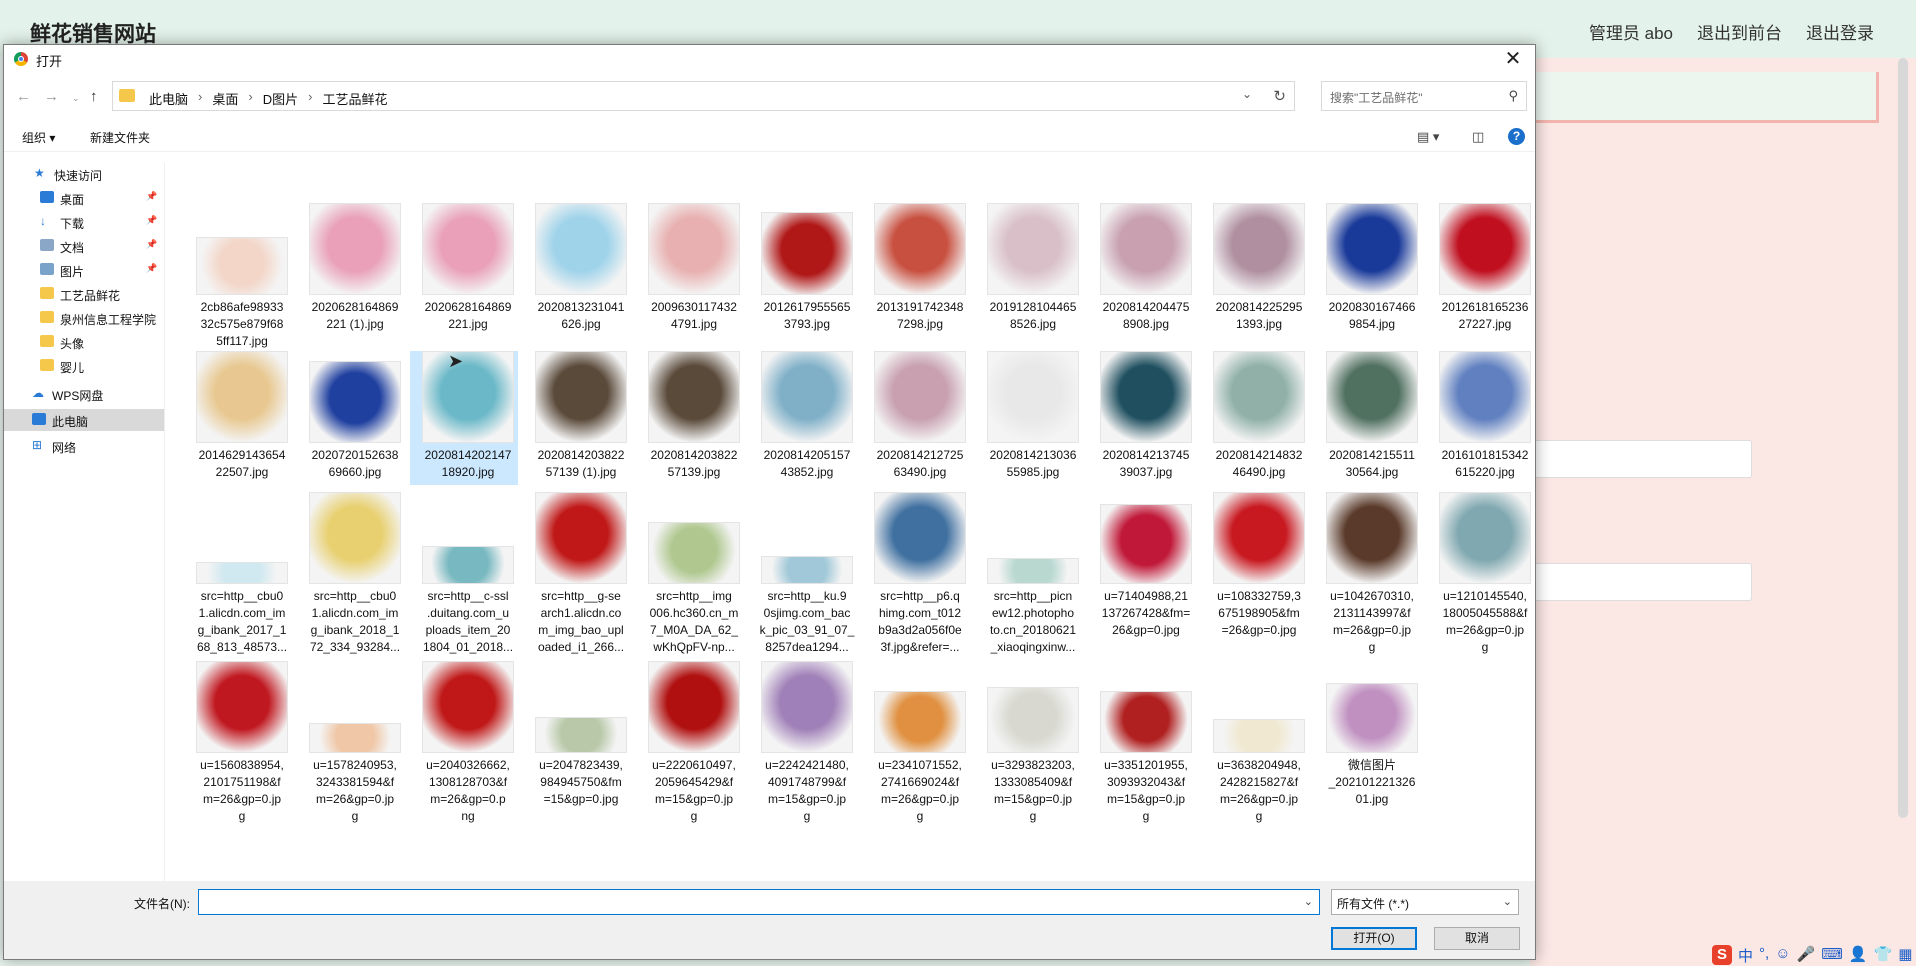  What do you see at coordinates (1368, 576) in the screenshot?
I see `file-item: u=1042670310, 2131143997&f m=26&gp=0.jp g` at bounding box center [1368, 576].